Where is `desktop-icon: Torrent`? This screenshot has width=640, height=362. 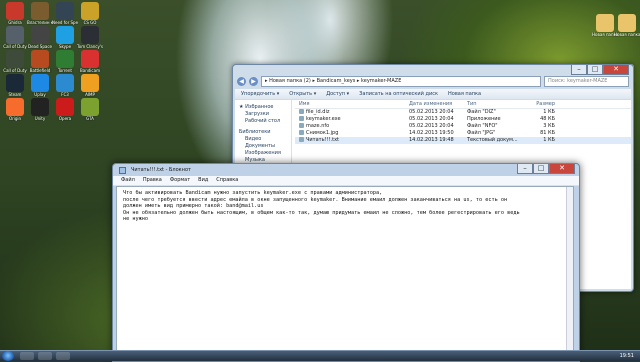
desktop-icon: Torrent is located at coordinates (65, 61).